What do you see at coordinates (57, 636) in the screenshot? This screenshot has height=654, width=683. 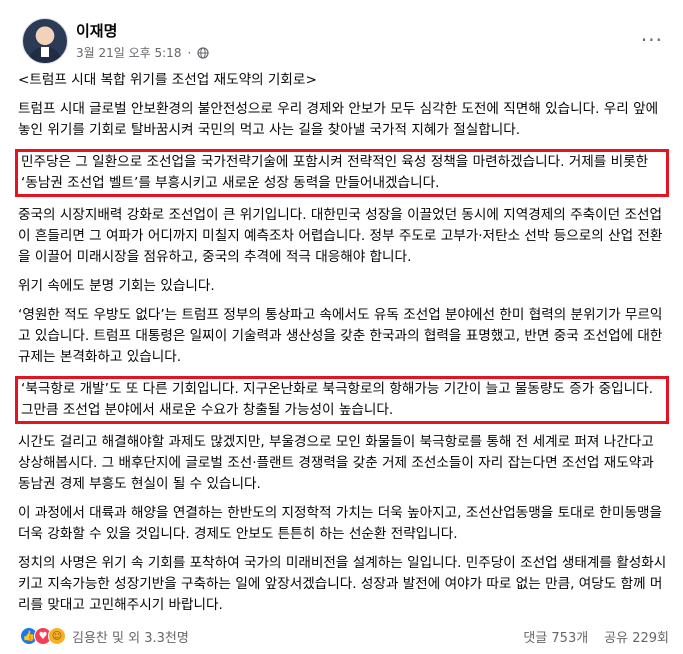 I see `care-icon: ☺` at bounding box center [57, 636].